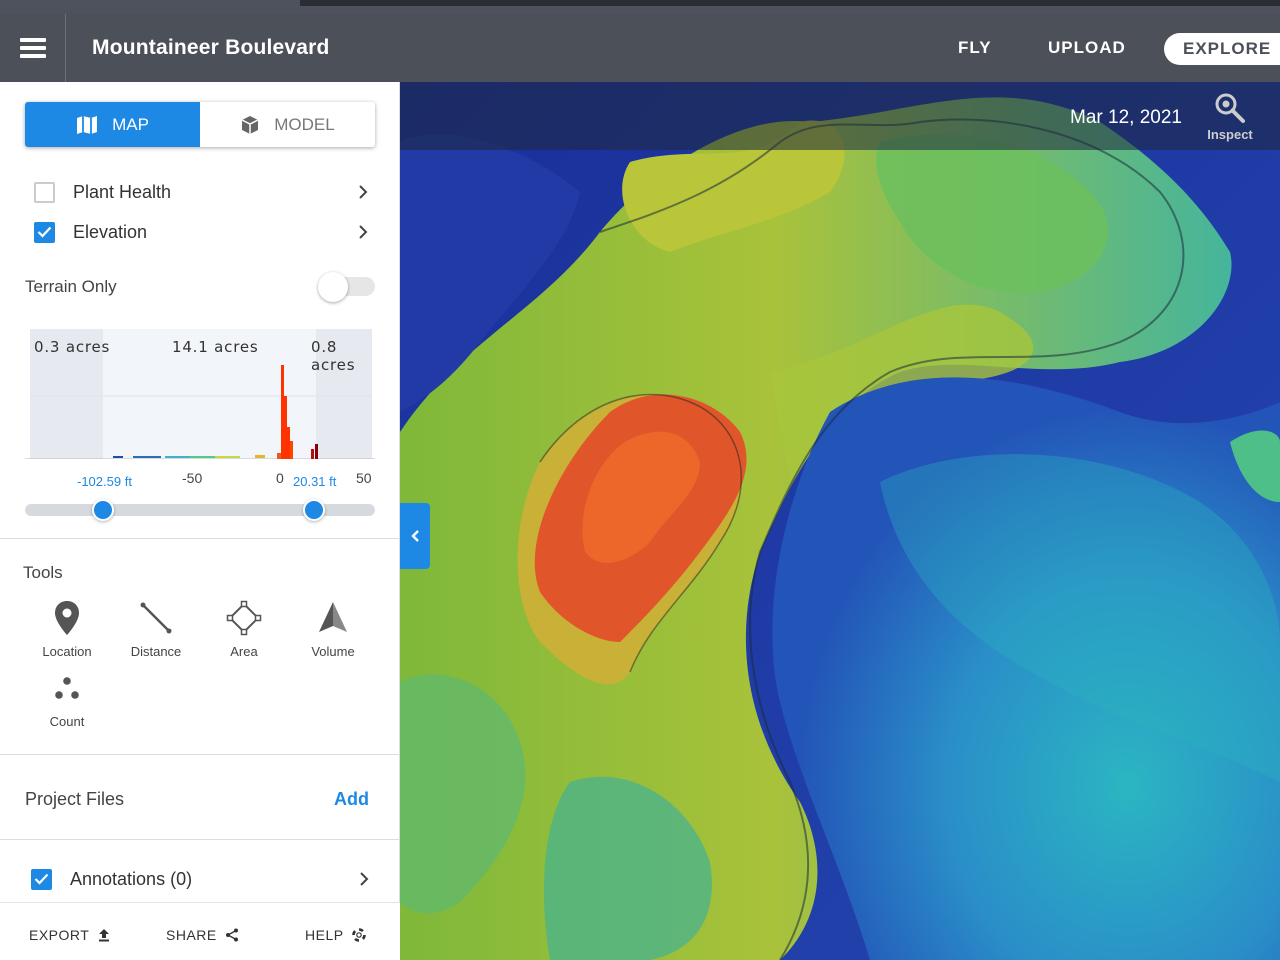  Describe the element at coordinates (122, 191) in the screenshot. I see `plant-health-label: Plant Health` at that location.